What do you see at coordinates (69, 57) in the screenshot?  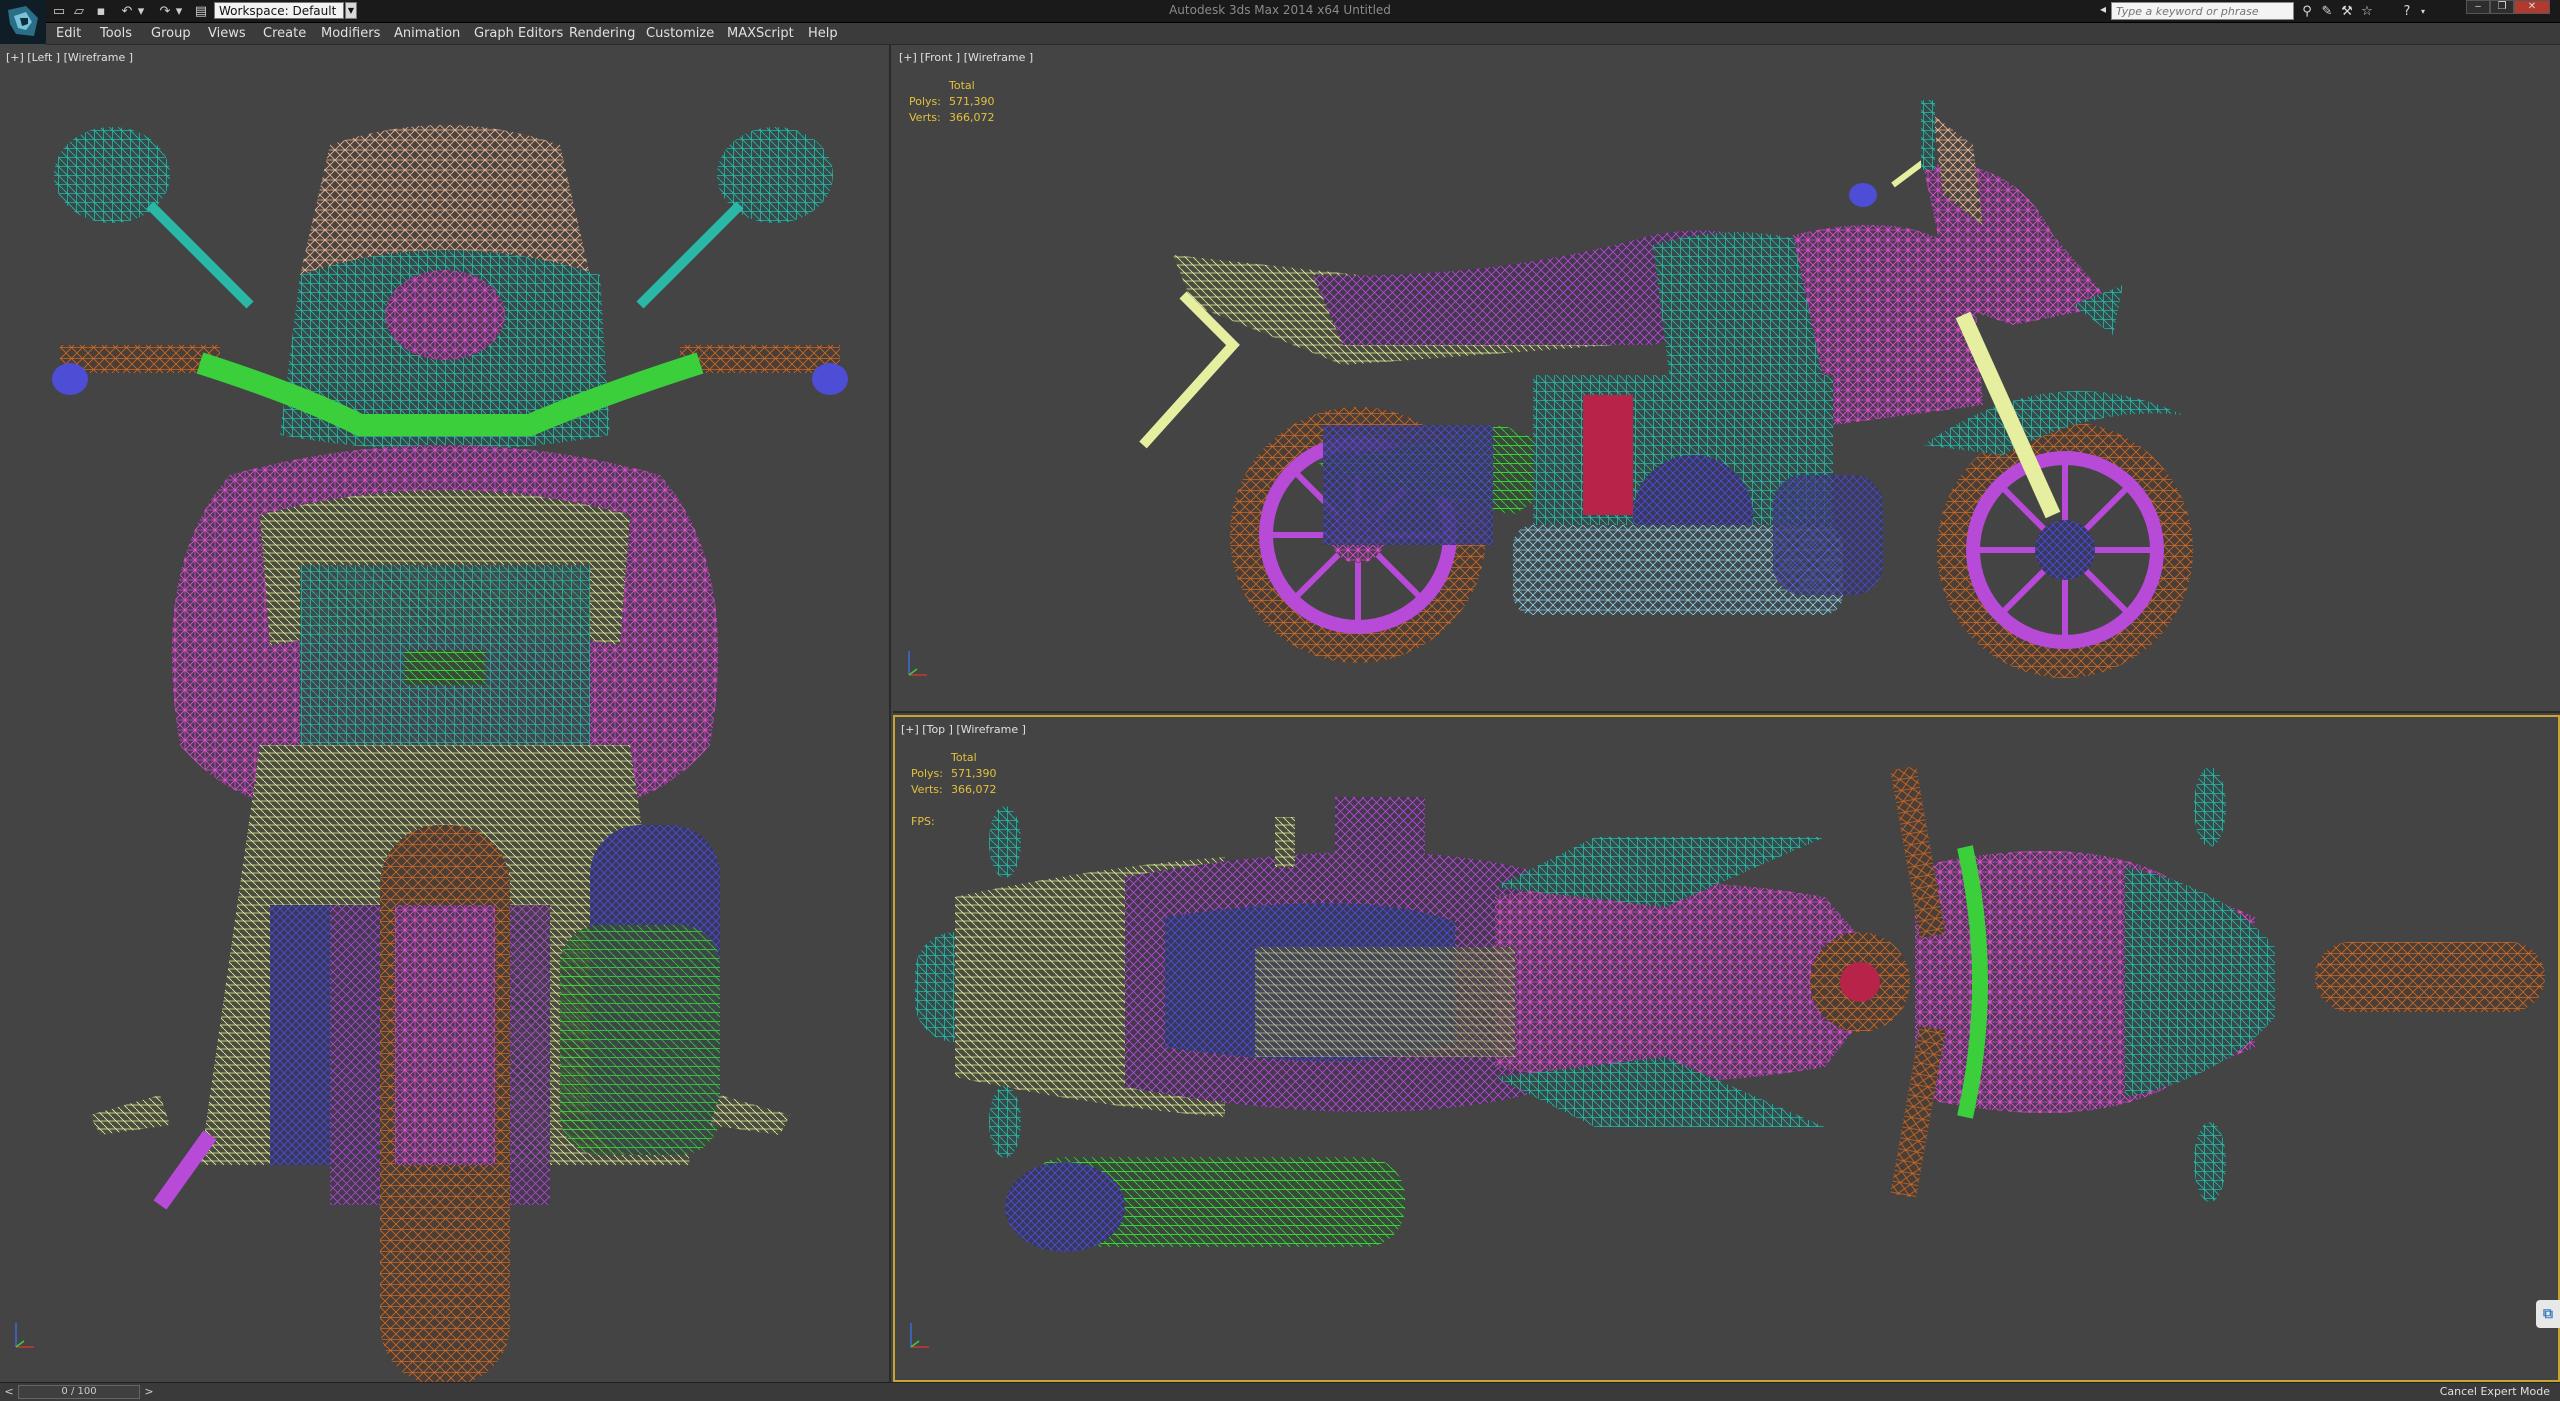 I see `viewport-label: [+] [Left ] [Wireframe ]` at bounding box center [69, 57].